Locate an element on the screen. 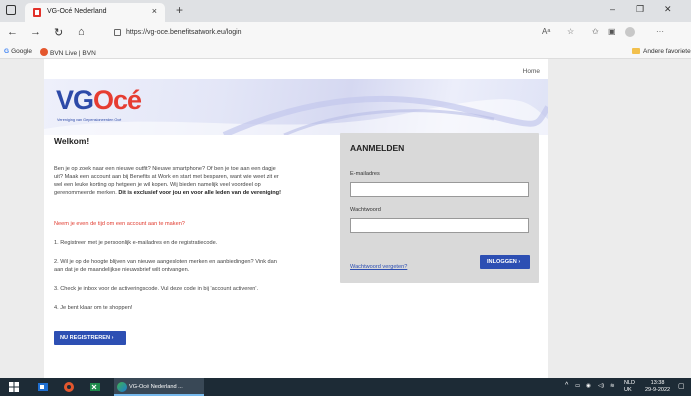 This screenshot has height=396, width=691. edge-icon is located at coordinates (122, 387).